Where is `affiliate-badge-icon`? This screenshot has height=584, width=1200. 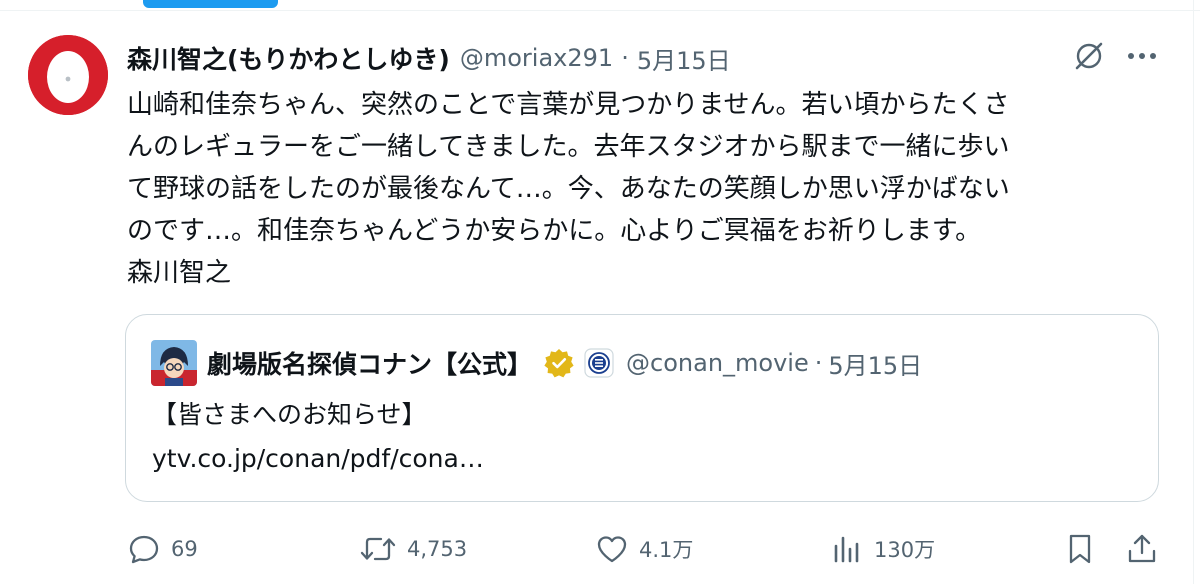
affiliate-badge-icon is located at coordinates (599, 363).